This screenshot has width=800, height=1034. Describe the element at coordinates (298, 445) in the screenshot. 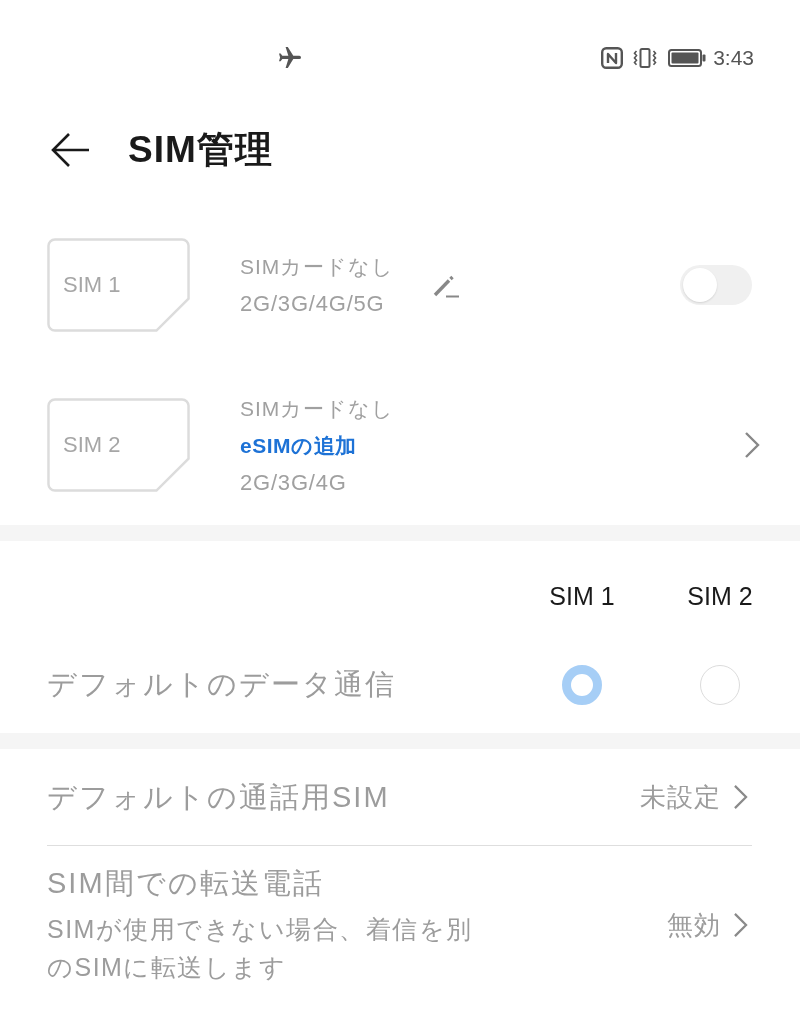

I see `add-esim-link: eSIMの追加` at that location.